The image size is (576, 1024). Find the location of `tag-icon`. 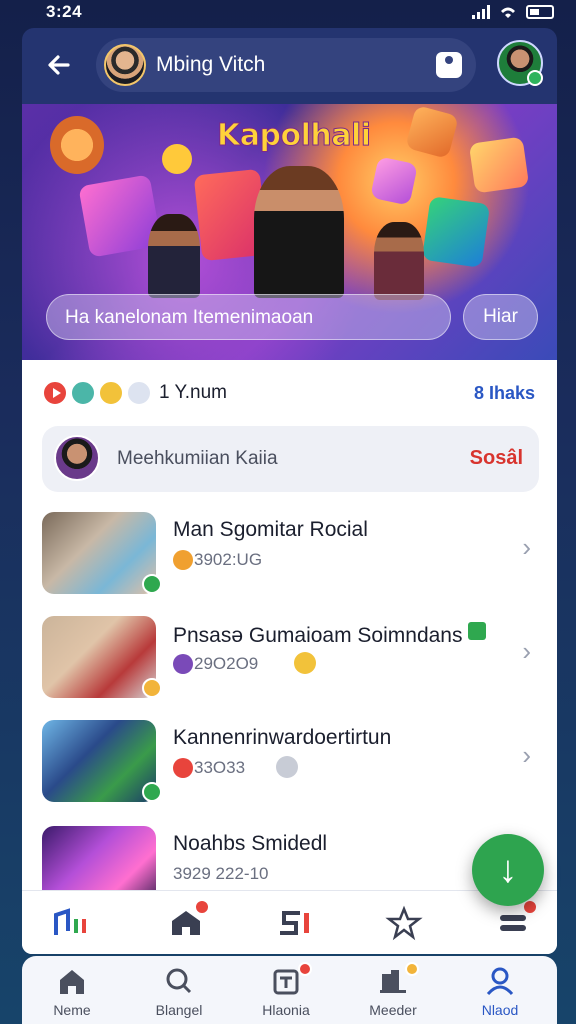

tag-icon is located at coordinates (477, 631).